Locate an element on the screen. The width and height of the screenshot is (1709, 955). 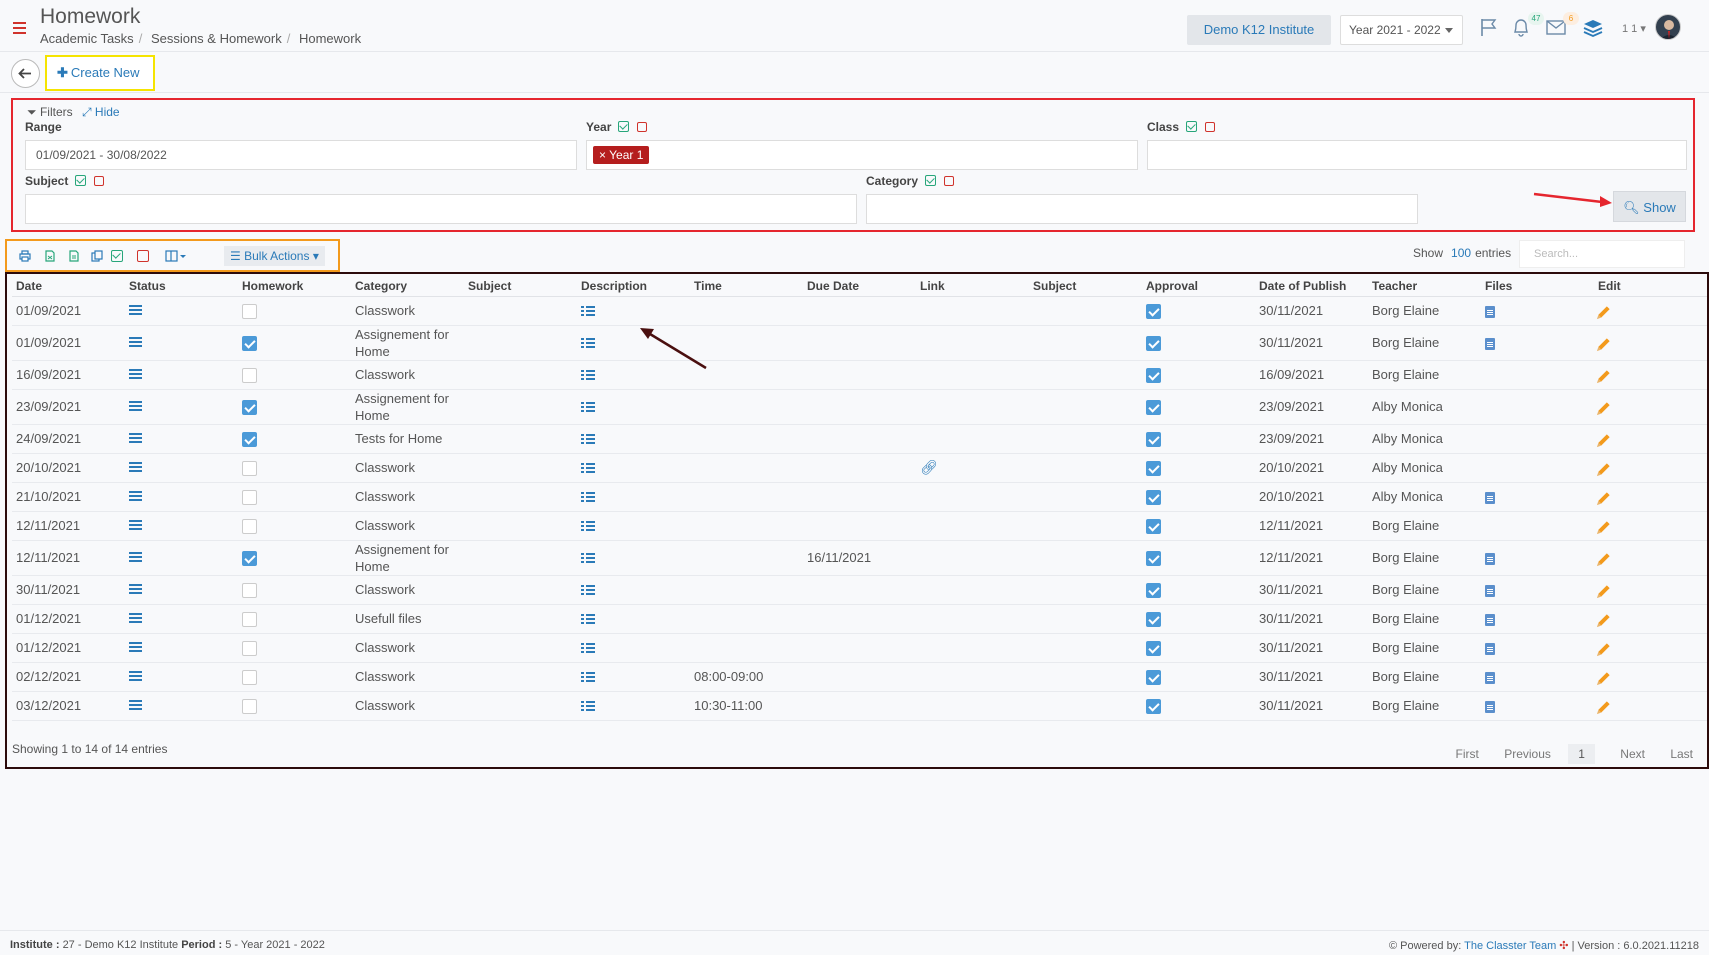
layers-icon is located at coordinates (1594, 28).